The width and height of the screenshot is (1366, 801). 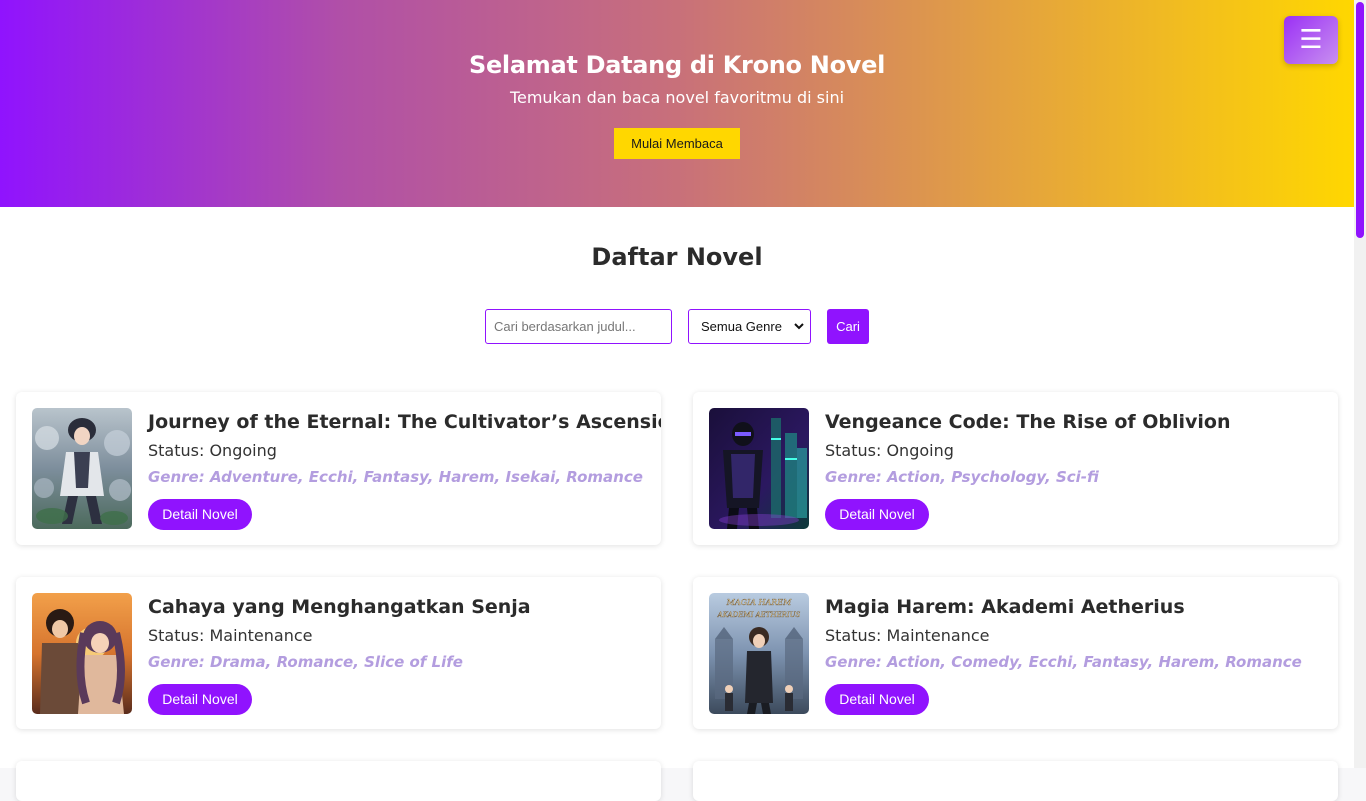 What do you see at coordinates (677, 257) in the screenshot?
I see `section-title: Daftar Novel` at bounding box center [677, 257].